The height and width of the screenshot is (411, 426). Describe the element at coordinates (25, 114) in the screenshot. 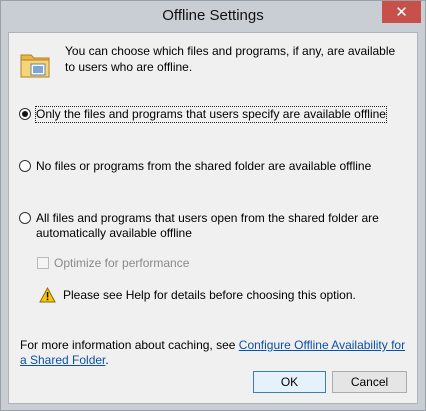

I see `option-user-specified-radio` at that location.